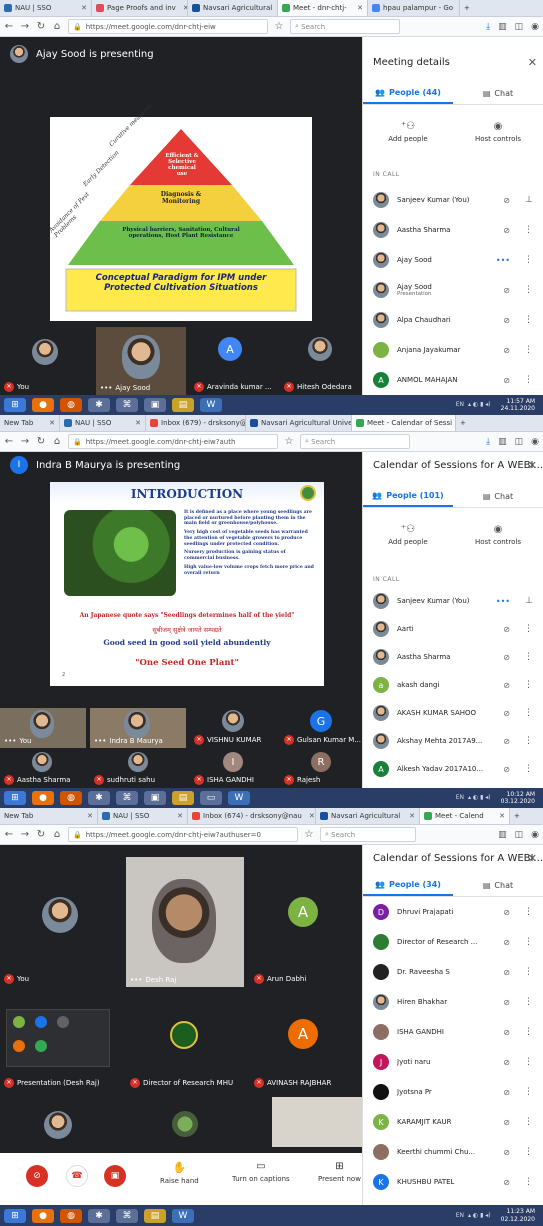 This screenshot has height=1226, width=543. What do you see at coordinates (453, 769) in the screenshot?
I see `participant-row: A Alkesh Yadav 2017A10... ⊘ ⋮` at bounding box center [453, 769].